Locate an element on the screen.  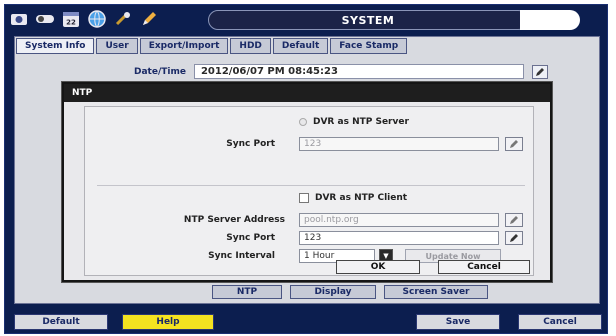
server-sync-edit-button is located at coordinates (514, 144).